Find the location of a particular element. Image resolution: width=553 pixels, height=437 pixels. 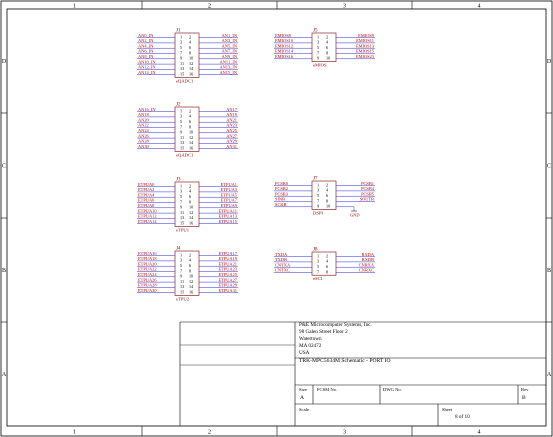

pin-number: 8 is located at coordinates (327, 200).